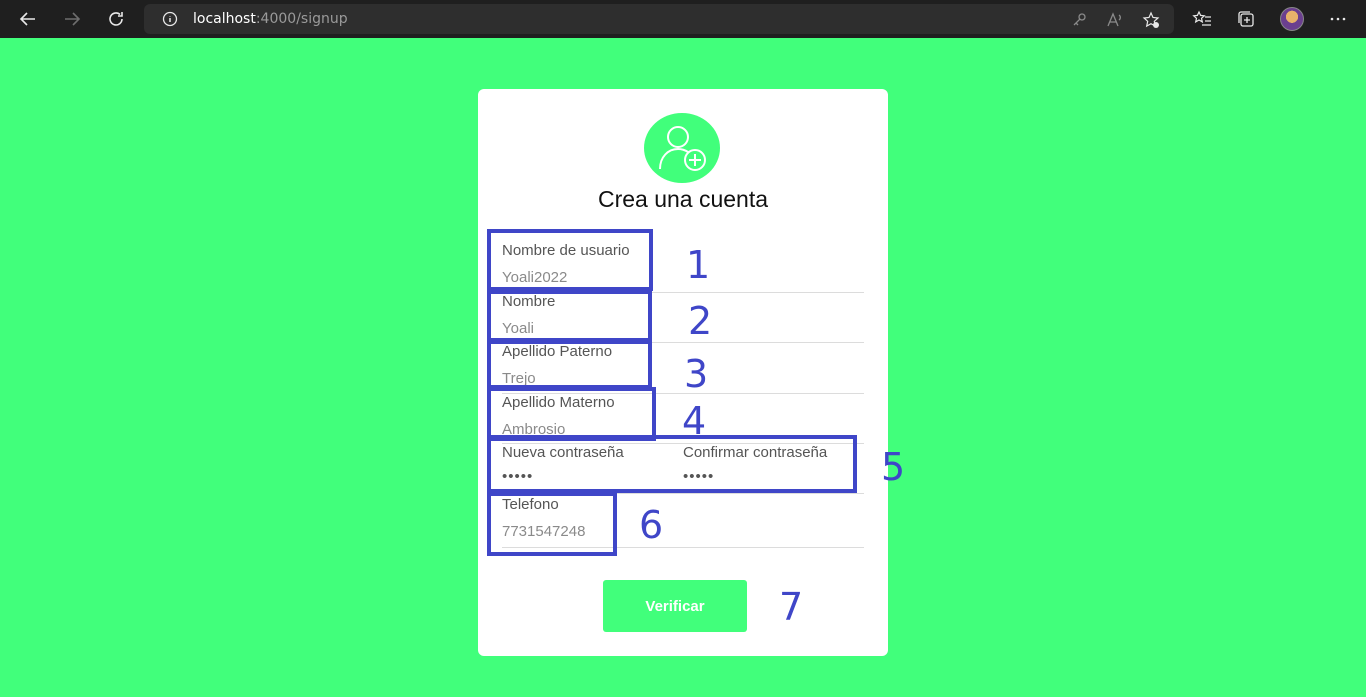  Describe the element at coordinates (1292, 19) in the screenshot. I see `profile-avatar` at that location.